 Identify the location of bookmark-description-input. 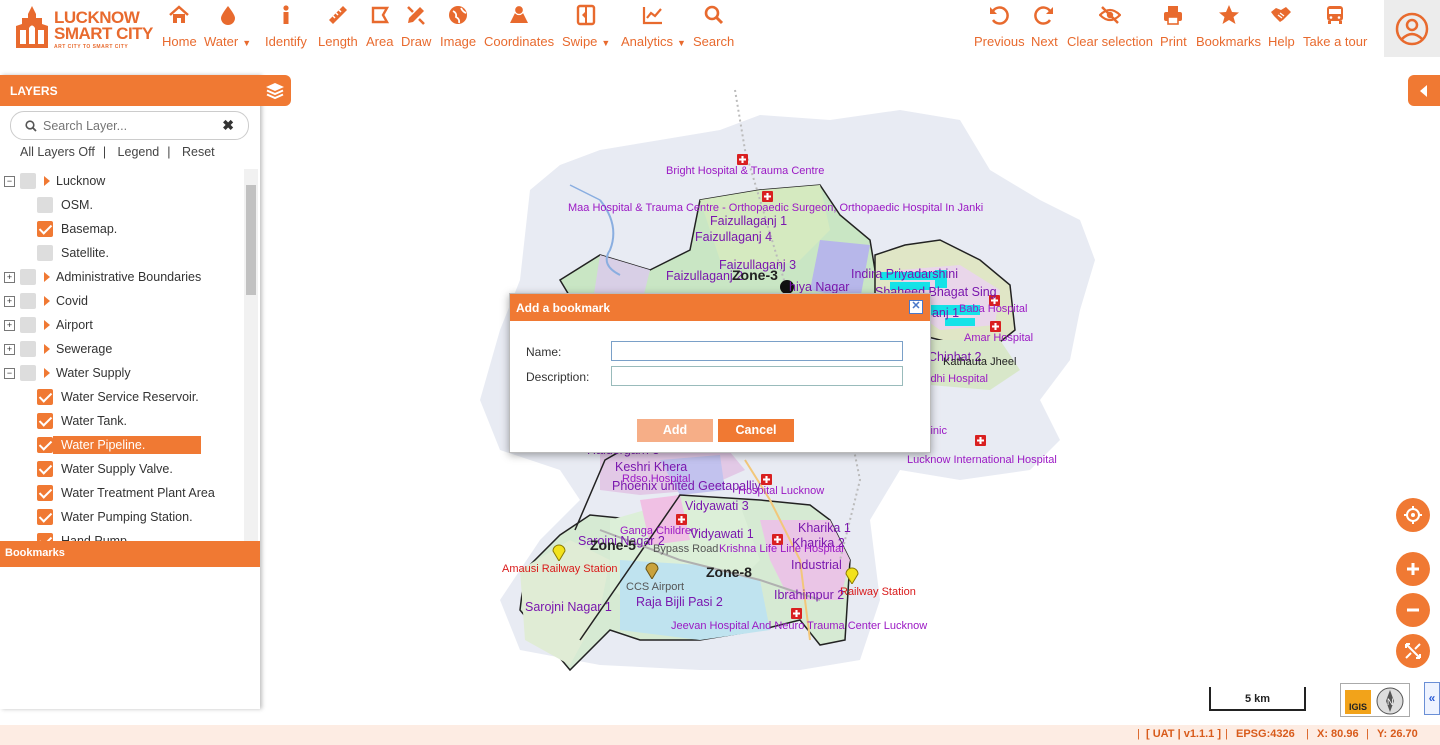
(757, 376).